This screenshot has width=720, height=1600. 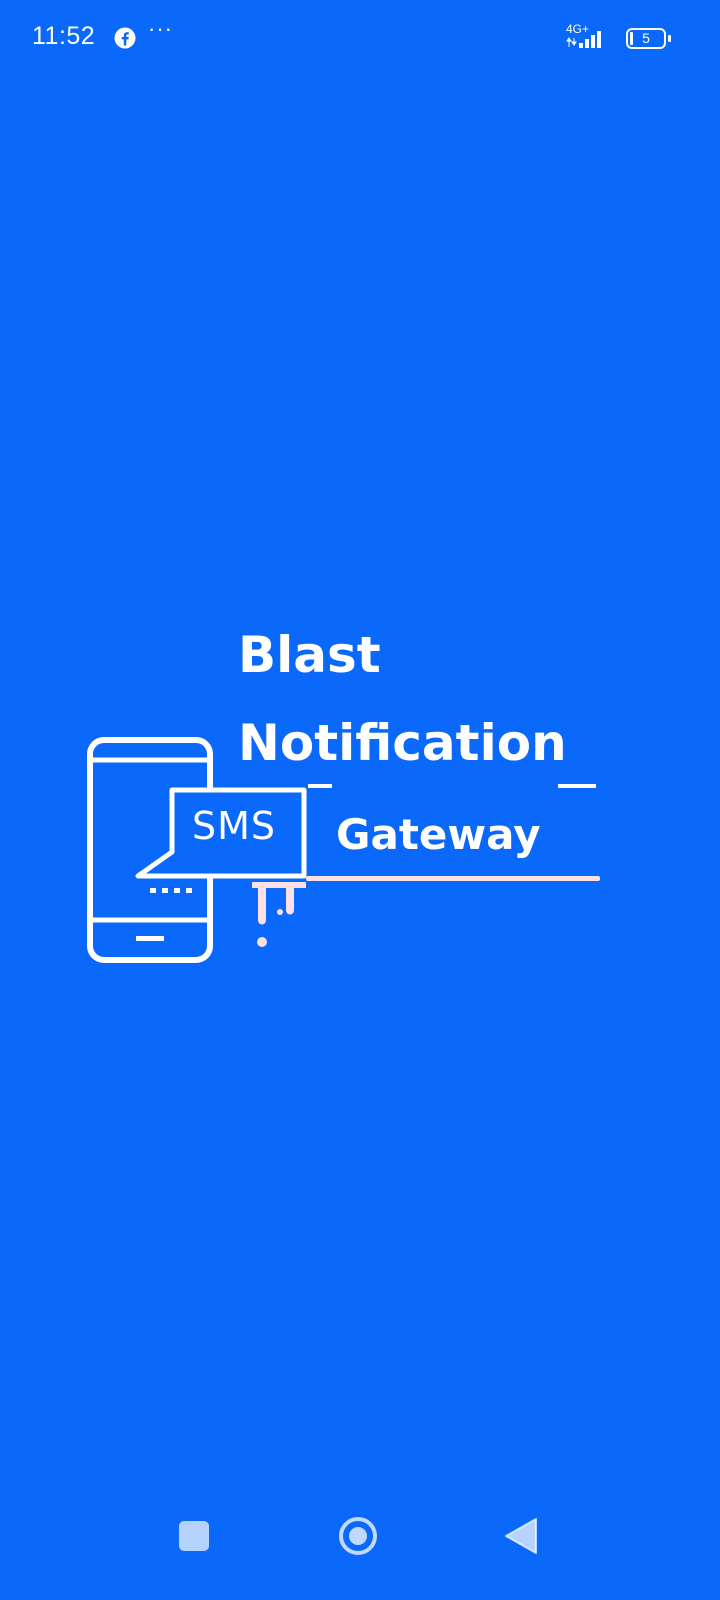 I want to click on facebook-icon, so click(x=125, y=38).